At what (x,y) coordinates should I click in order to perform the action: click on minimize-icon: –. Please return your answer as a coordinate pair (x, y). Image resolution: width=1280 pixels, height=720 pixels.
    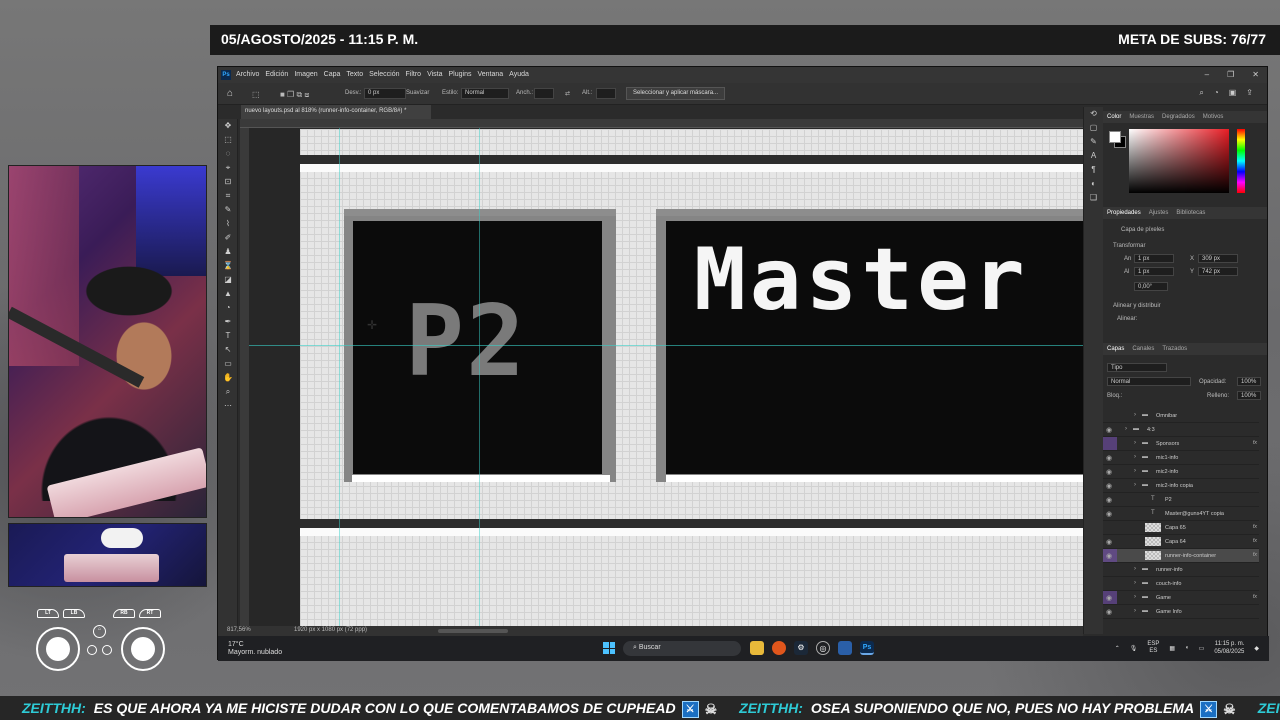
    Looking at the image, I should click on (1207, 74).